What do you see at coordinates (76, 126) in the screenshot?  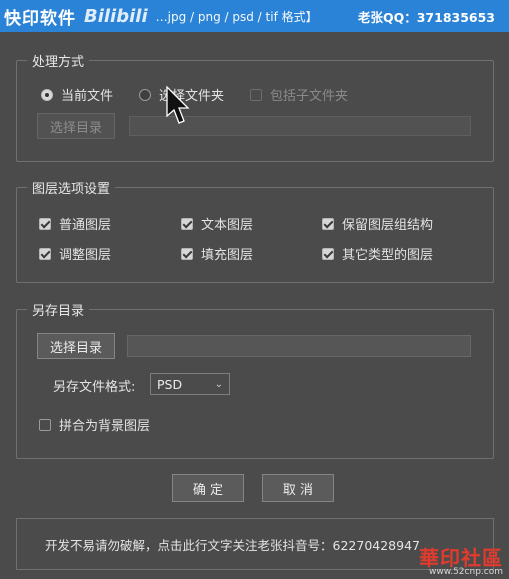 I see `choose-directory-button-disabled: 选择目录` at bounding box center [76, 126].